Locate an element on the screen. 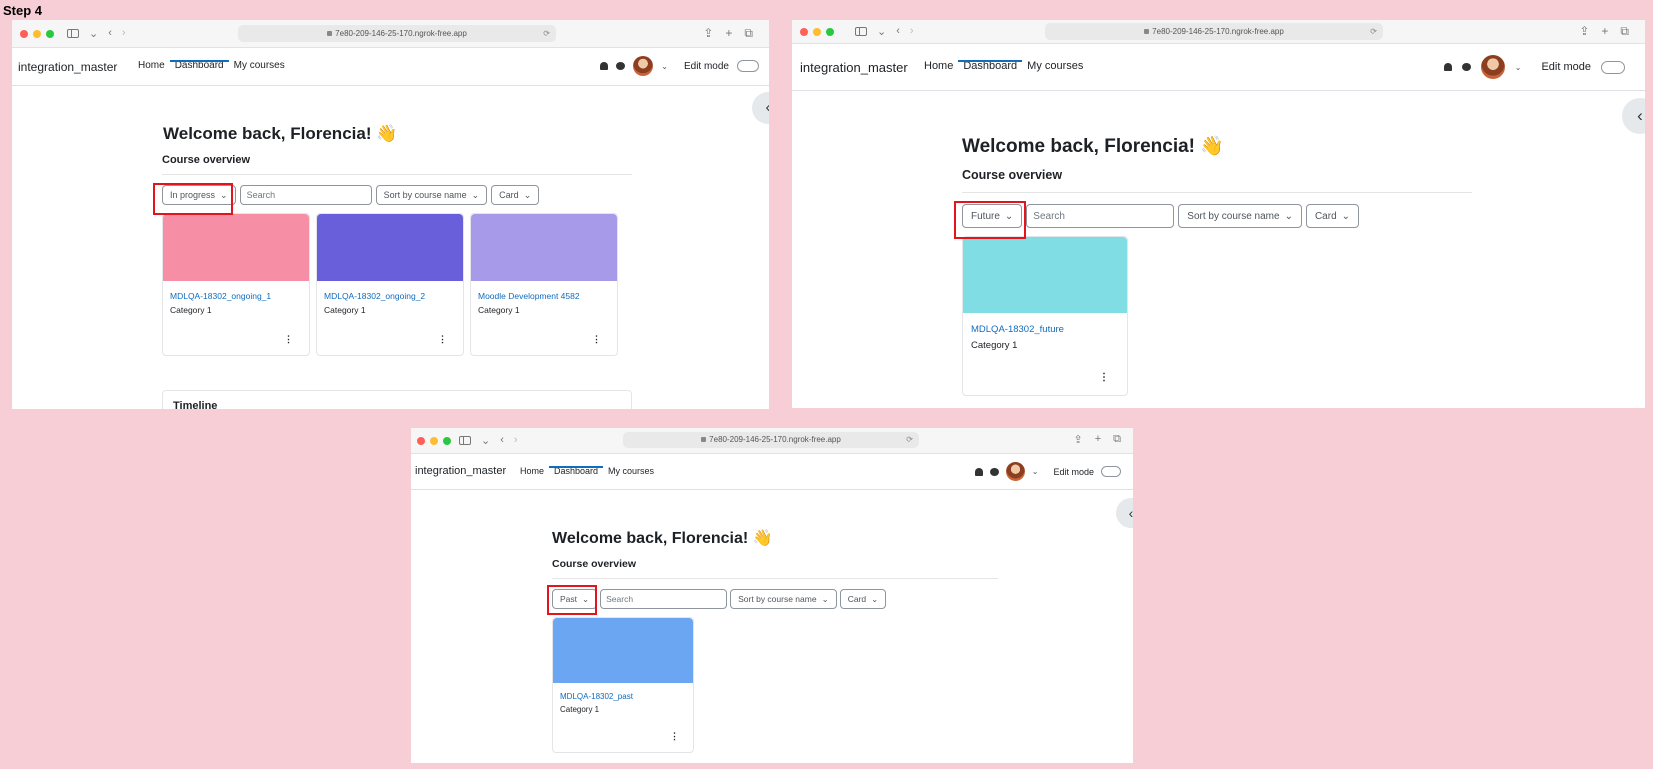 This screenshot has width=1653, height=769. course-name-link: MDLQA-18302_ongoing_1 is located at coordinates (239, 296).